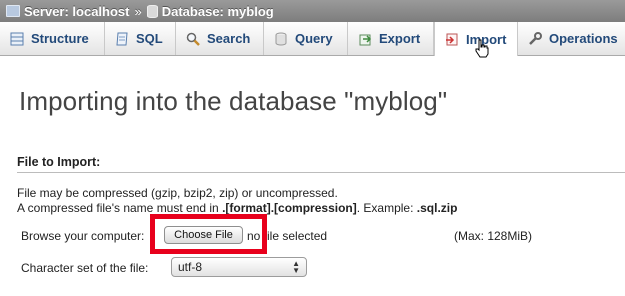  Describe the element at coordinates (482, 51) in the screenshot. I see `hand-cursor-icon` at that location.